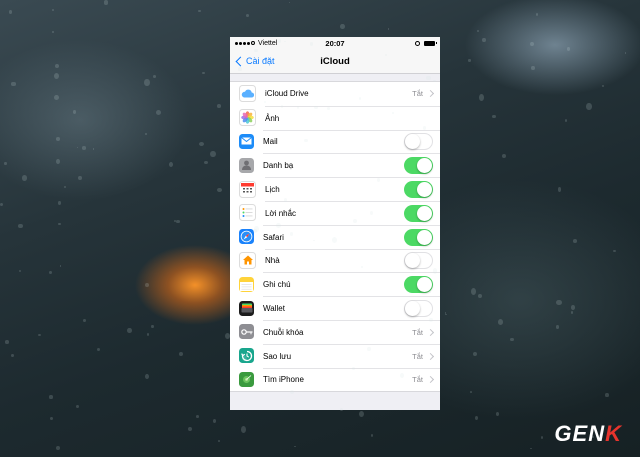  Describe the element at coordinates (335, 331) in the screenshot. I see `settings-row-keychain: Chuỗi khóa Tắt` at that location.